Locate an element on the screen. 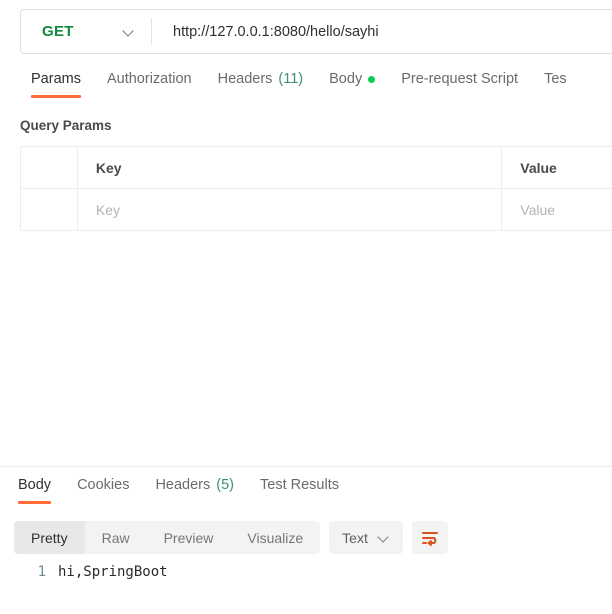 The image size is (612, 614). tab-pre-request-script: Pre-request Script is located at coordinates (459, 84).